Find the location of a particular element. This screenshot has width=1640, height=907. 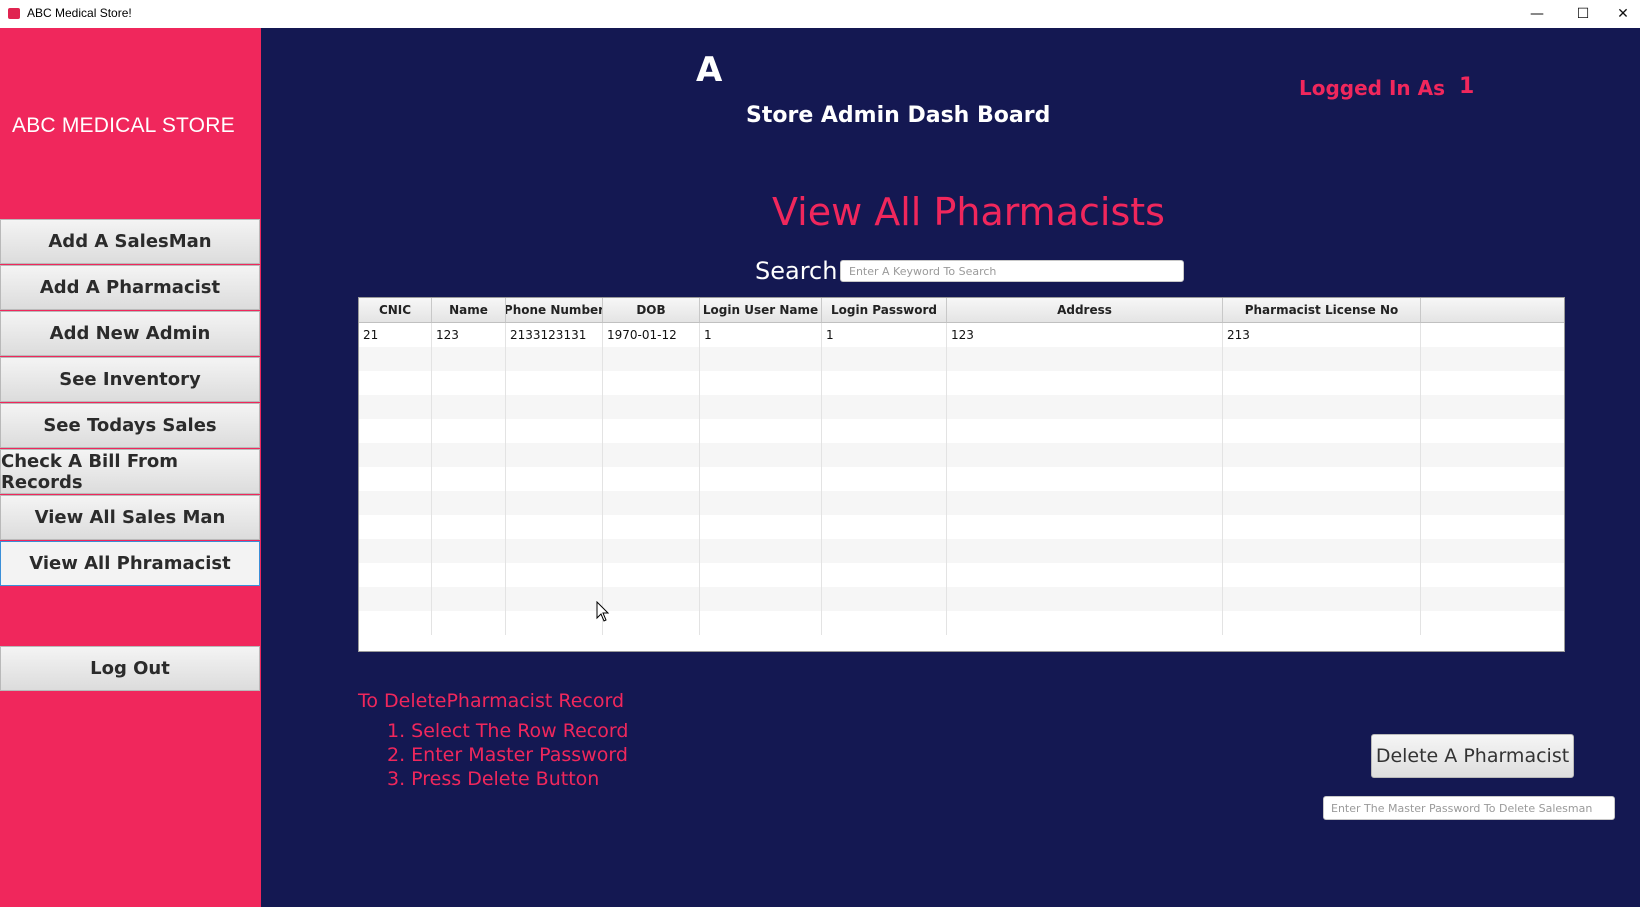

close-icon: ✕ is located at coordinates (1623, 14).